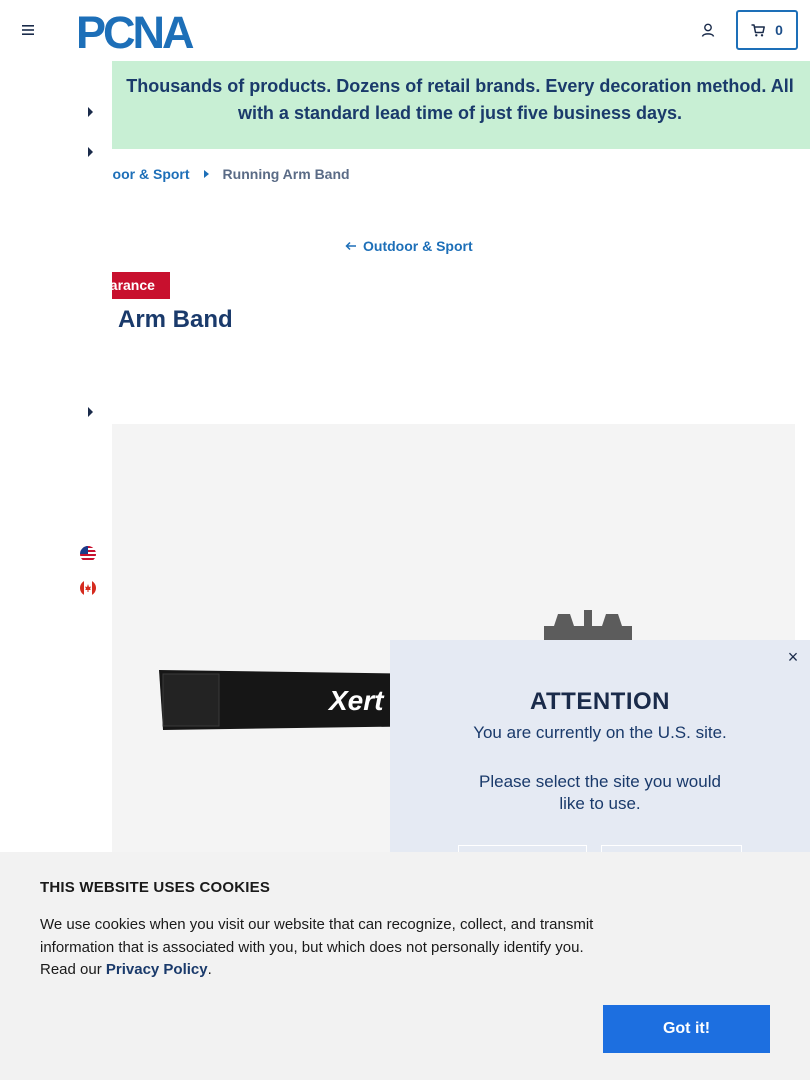 Image resolution: width=810 pixels, height=1080 pixels. What do you see at coordinates (588, 627) in the screenshot?
I see `buckle-image` at bounding box center [588, 627].